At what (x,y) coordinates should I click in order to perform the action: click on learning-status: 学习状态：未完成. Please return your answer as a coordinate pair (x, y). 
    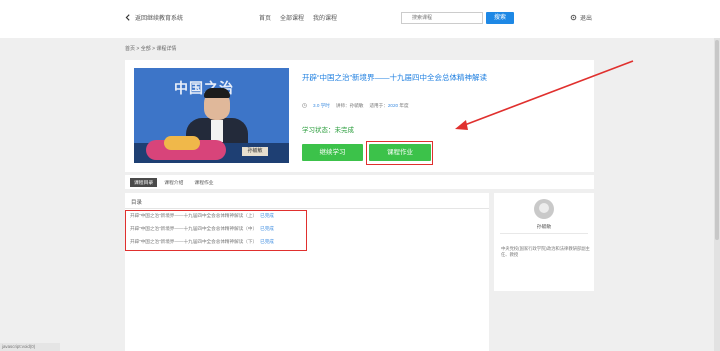
    Looking at the image, I should click on (328, 130).